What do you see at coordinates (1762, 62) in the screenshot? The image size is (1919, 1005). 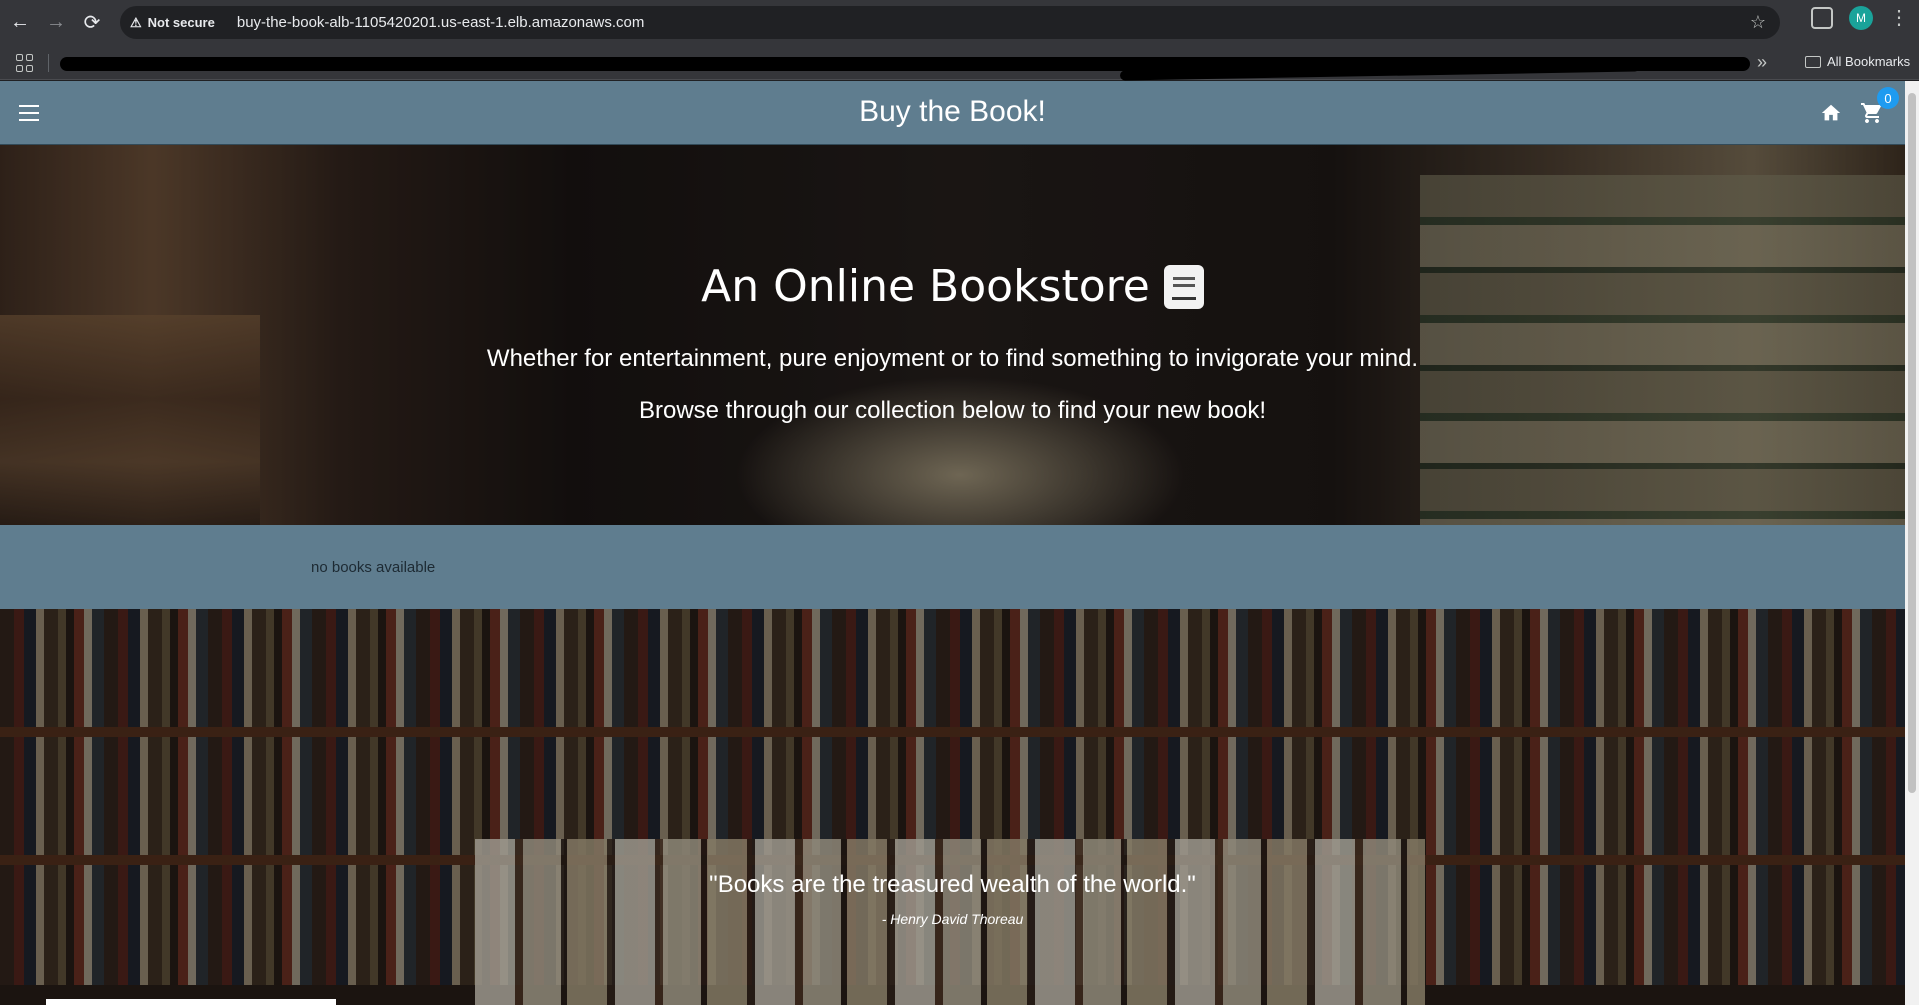 I see `more-bookmarks-icon: »` at bounding box center [1762, 62].